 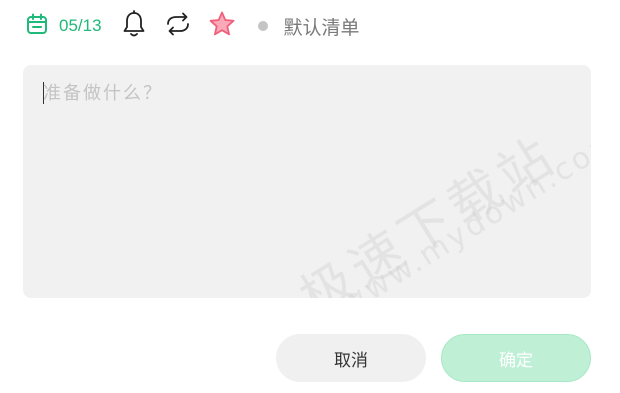 I want to click on bell-icon, so click(x=134, y=26).